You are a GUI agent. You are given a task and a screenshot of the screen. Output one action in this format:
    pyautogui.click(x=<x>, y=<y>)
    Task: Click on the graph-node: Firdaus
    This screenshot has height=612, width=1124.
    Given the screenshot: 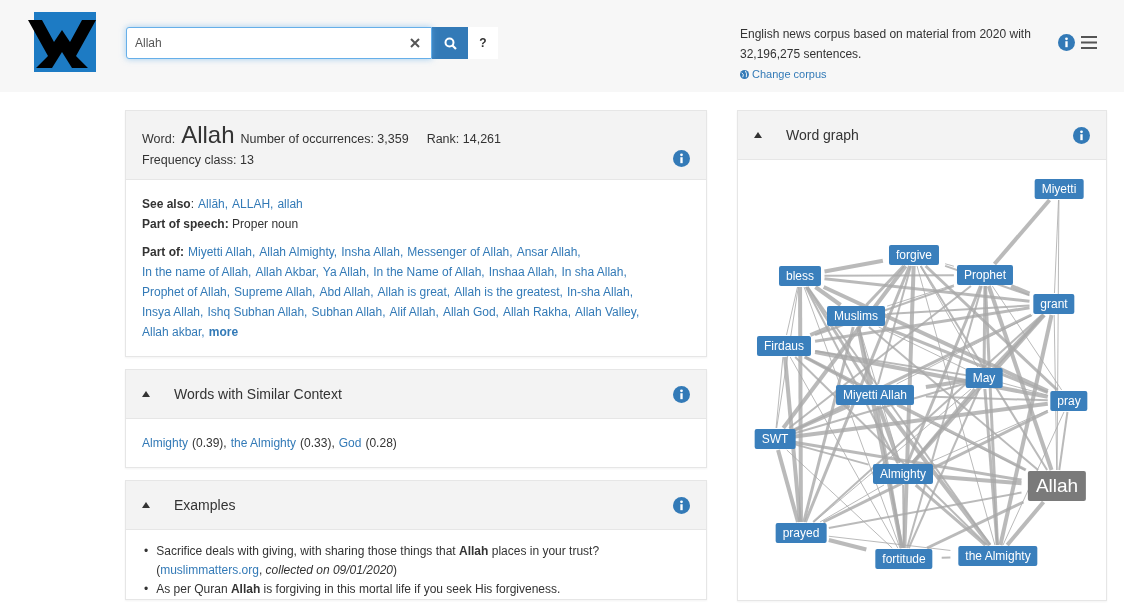 What is the action you would take?
    pyautogui.click(x=784, y=346)
    